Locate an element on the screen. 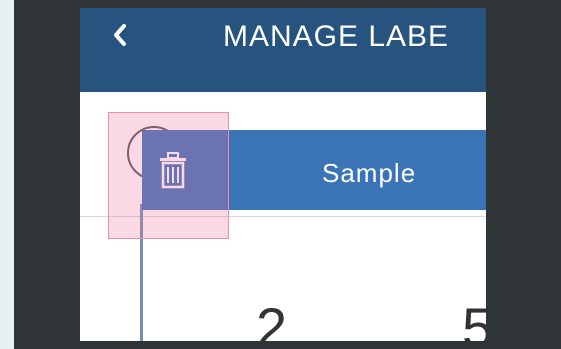 The image size is (561, 349). chevron-left-icon is located at coordinates (120, 35).